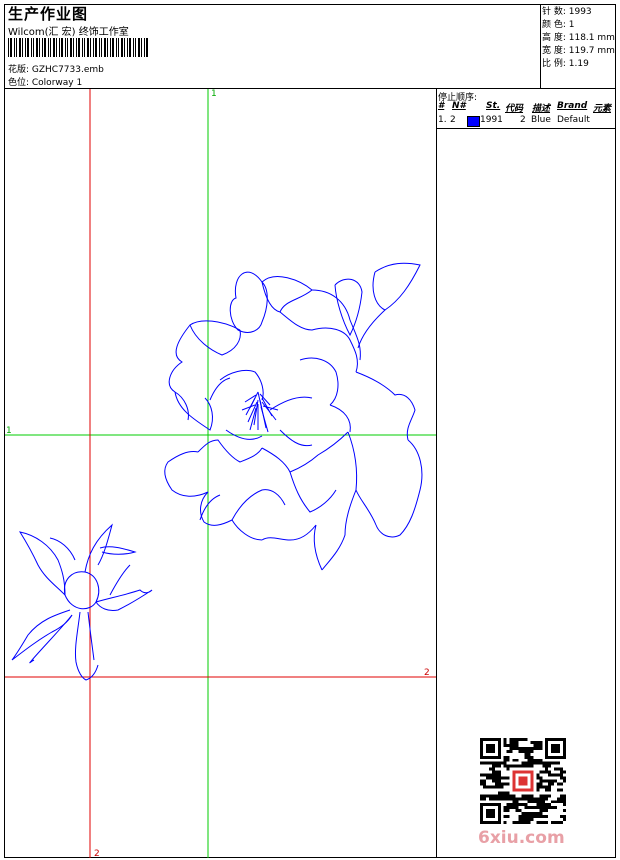 The image size is (620, 860). I want to click on green-guide-label-left: 1, so click(9, 431).